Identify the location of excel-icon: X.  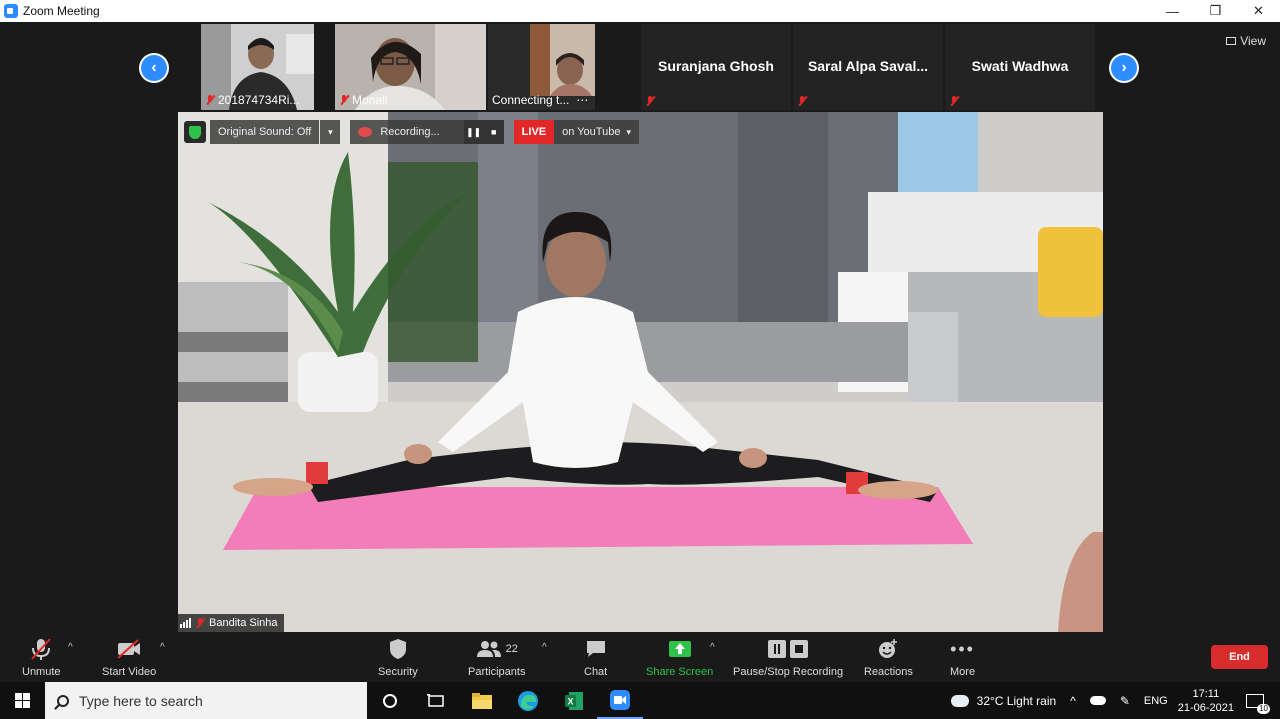
(574, 700).